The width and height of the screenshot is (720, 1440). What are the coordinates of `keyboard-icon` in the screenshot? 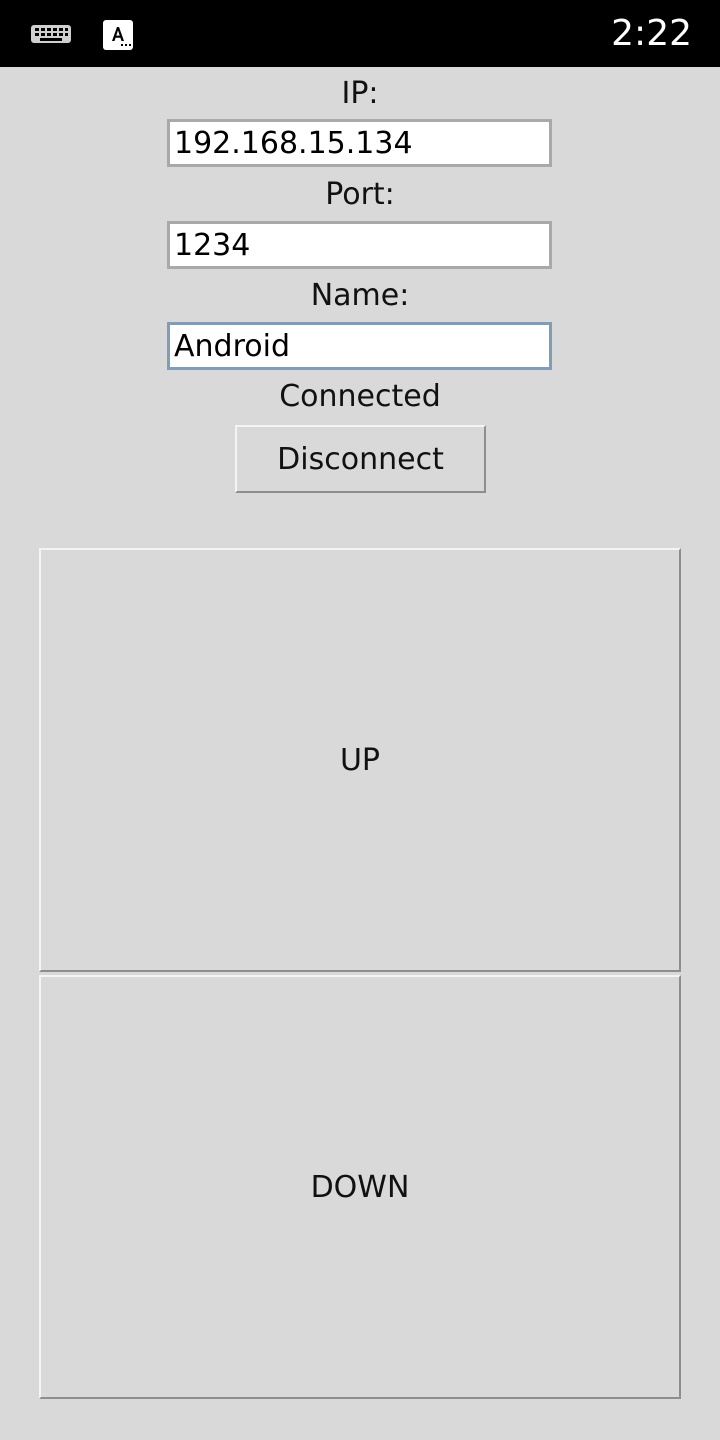 It's located at (51, 34).